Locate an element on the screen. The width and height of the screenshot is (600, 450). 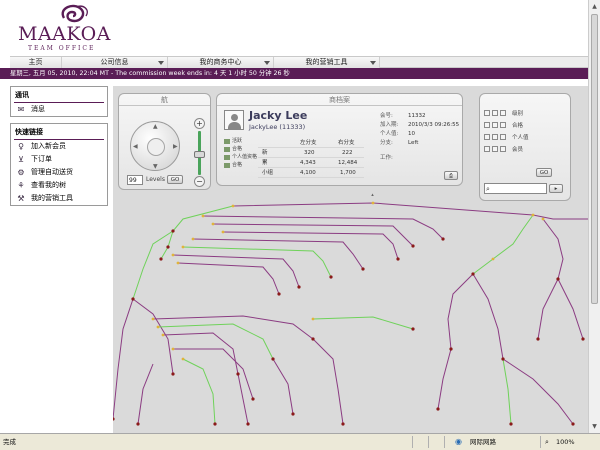
sidebar-item-view-tree: ⚘ 查看我的树 is located at coordinates (59, 185).